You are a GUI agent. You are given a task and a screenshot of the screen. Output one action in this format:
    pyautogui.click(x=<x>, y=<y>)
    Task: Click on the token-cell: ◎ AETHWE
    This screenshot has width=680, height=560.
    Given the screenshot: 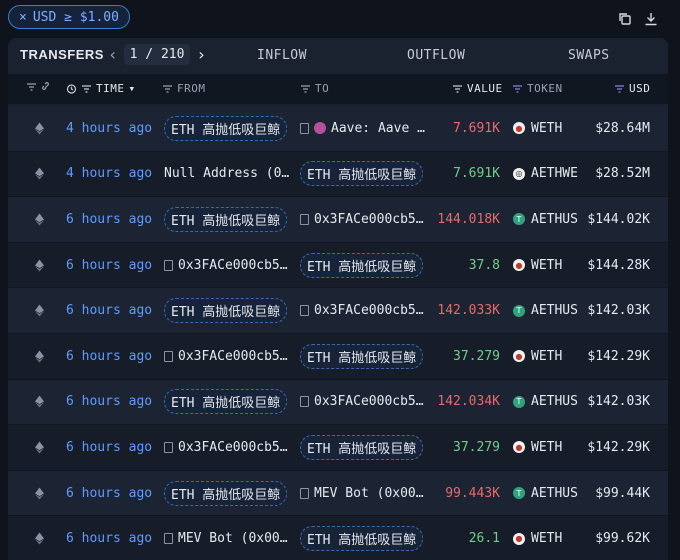 What is the action you would take?
    pyautogui.click(x=546, y=174)
    